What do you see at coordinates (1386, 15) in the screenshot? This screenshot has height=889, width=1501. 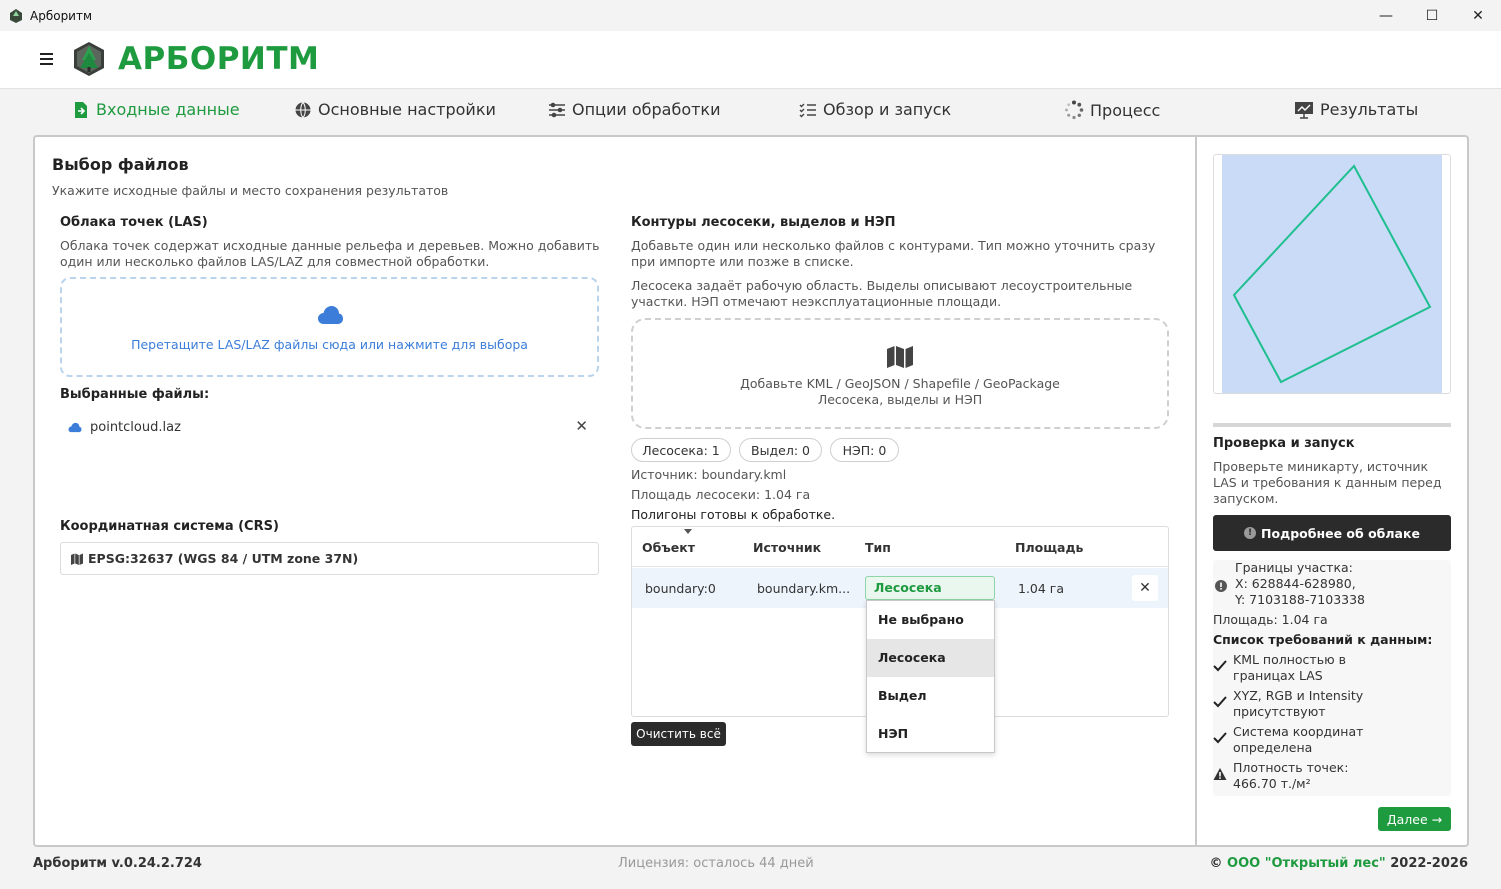 I see `minimize-button: —` at bounding box center [1386, 15].